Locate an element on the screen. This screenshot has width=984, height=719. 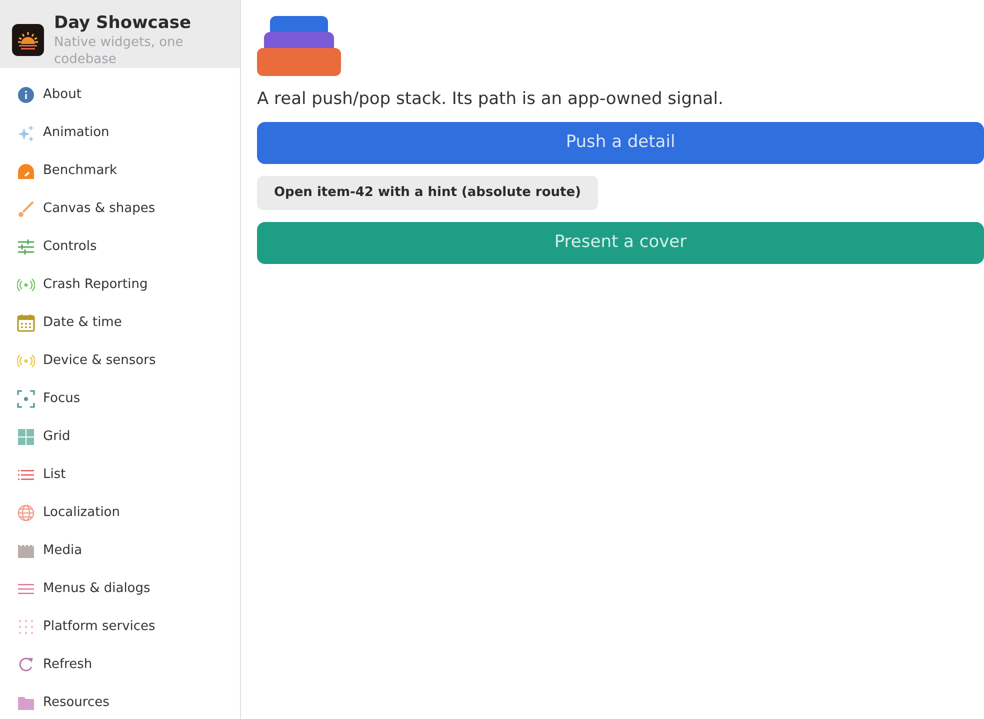
sidebar-item: Refresh is located at coordinates (120, 665).